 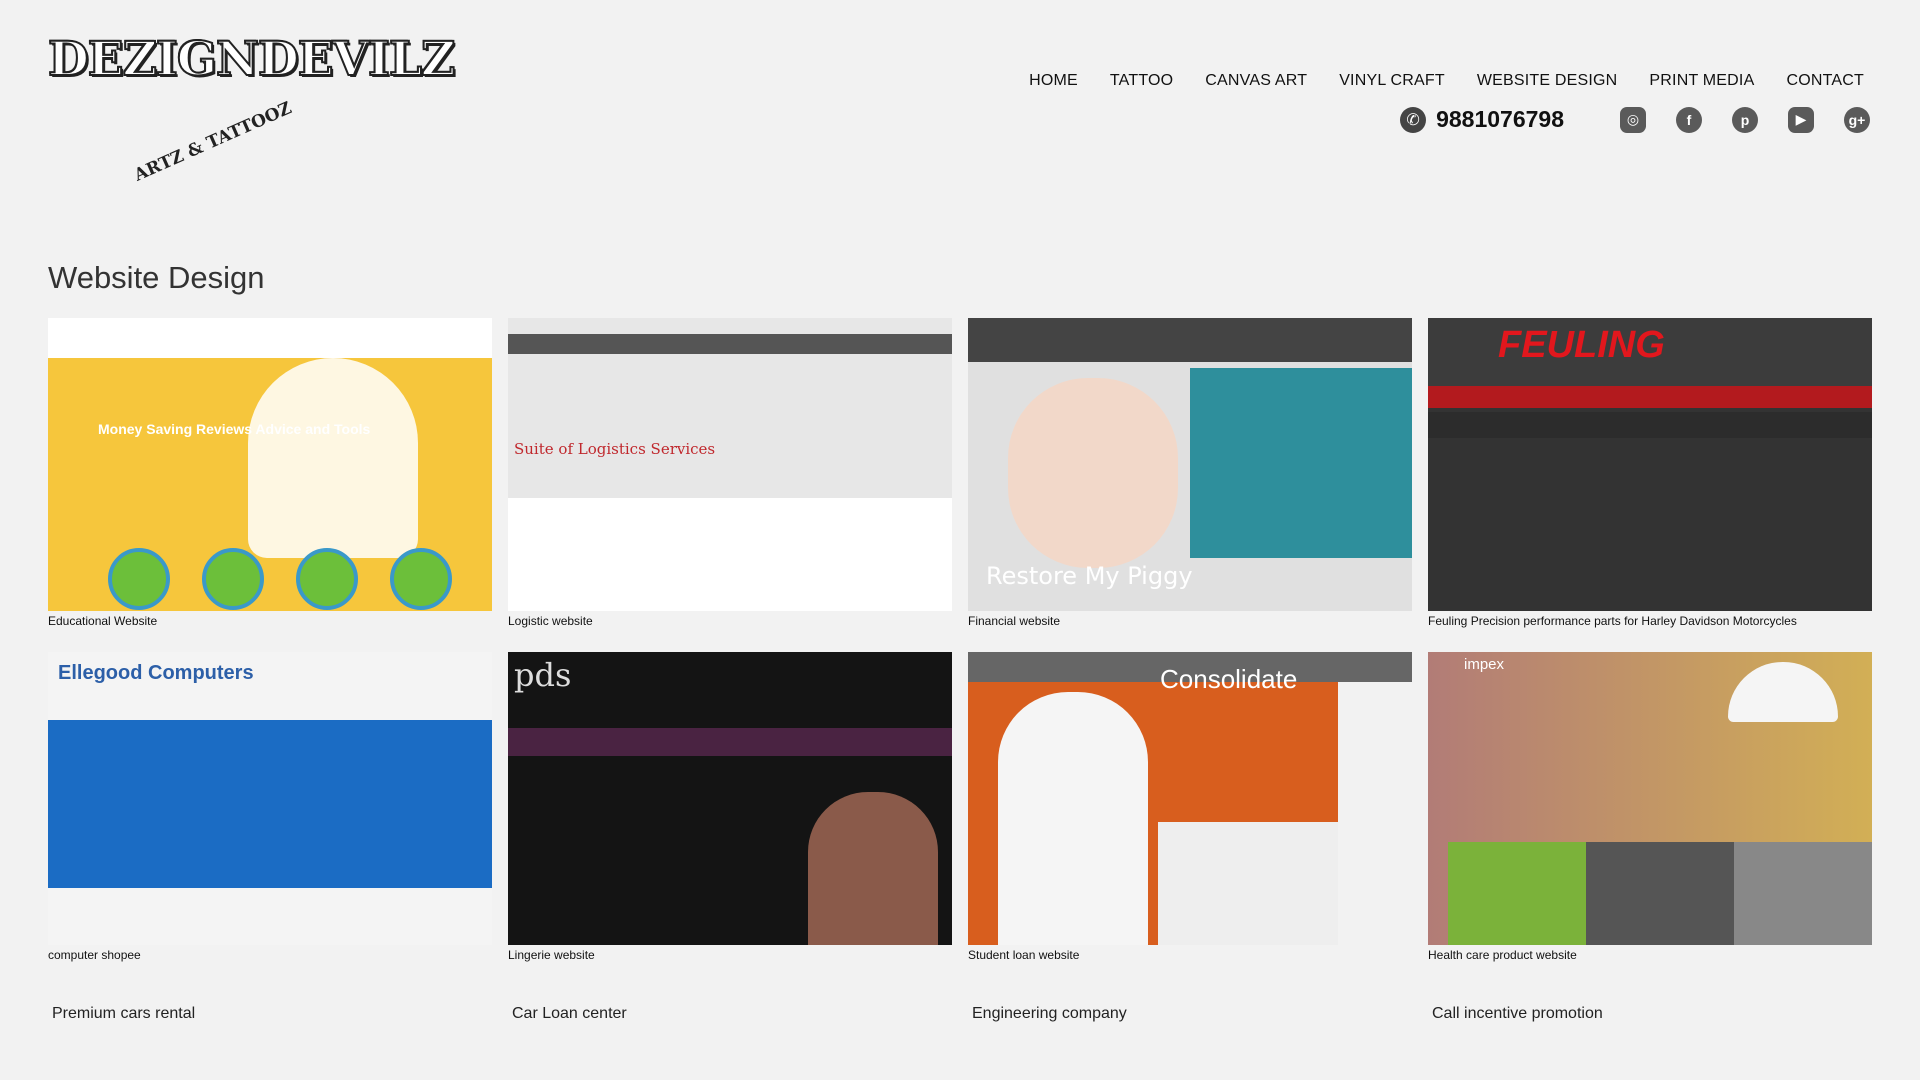 I want to click on portfolio-thumbnail: pds, so click(x=730, y=798).